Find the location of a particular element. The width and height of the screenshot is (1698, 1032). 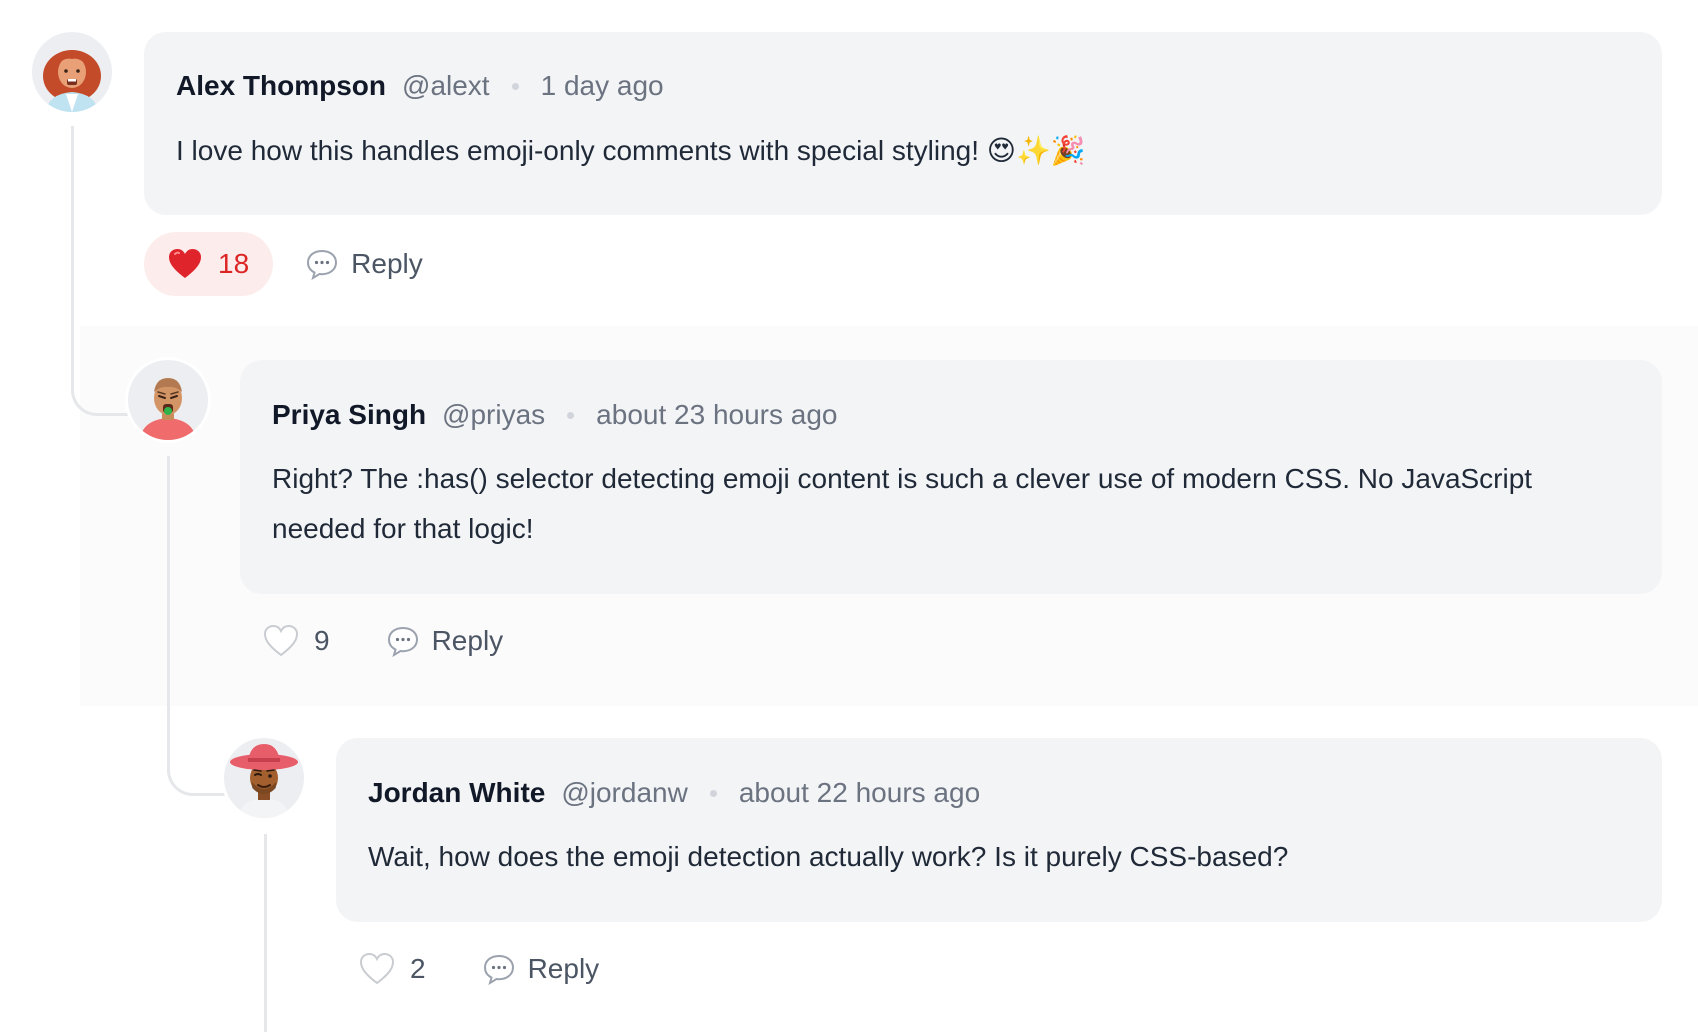

author-name: Jordan White is located at coordinates (456, 793).